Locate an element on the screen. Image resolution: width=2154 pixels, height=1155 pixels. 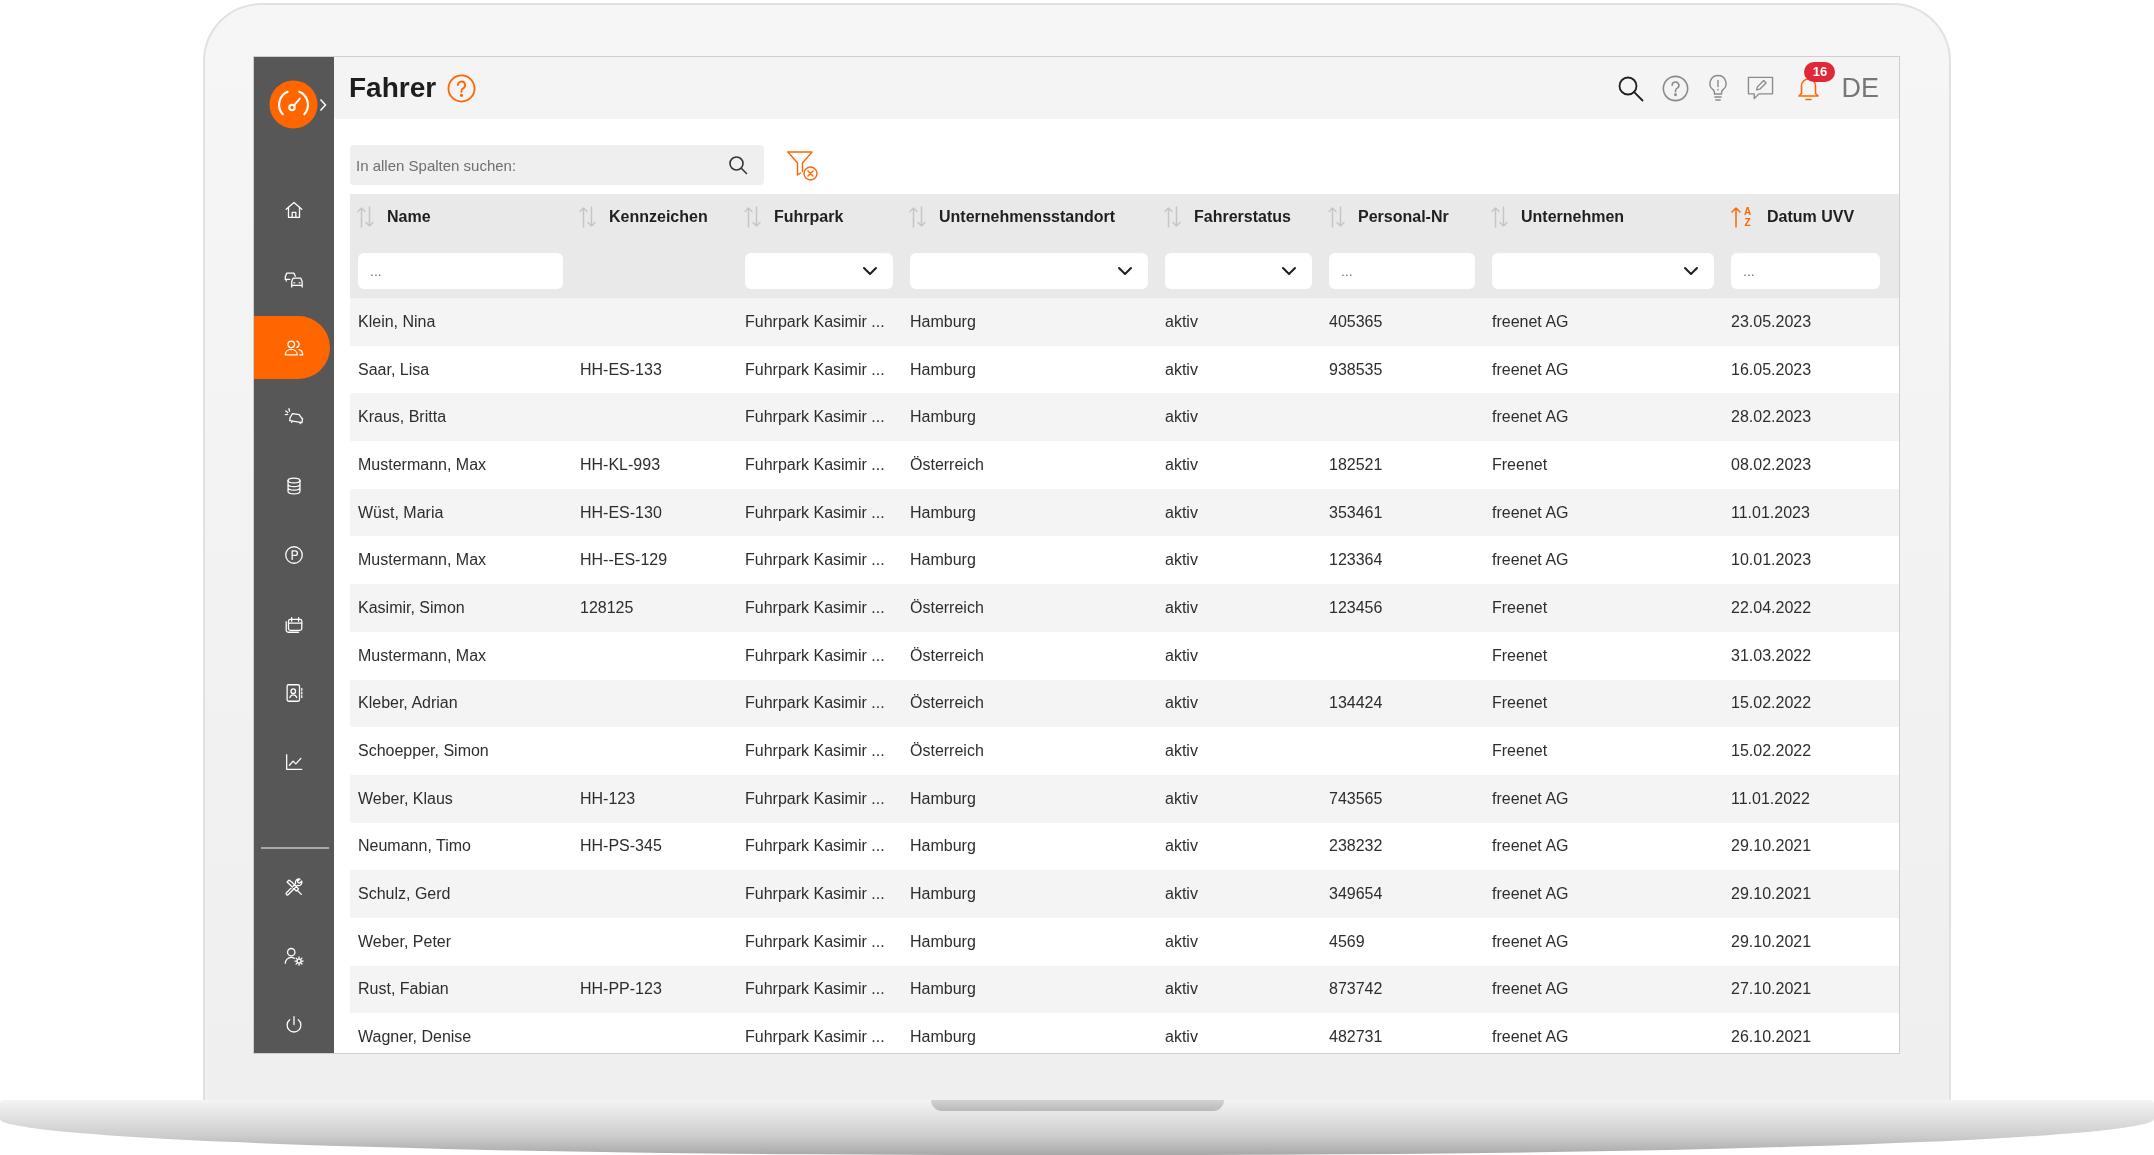
table-cell: HH-ES-133 is located at coordinates (621, 369).